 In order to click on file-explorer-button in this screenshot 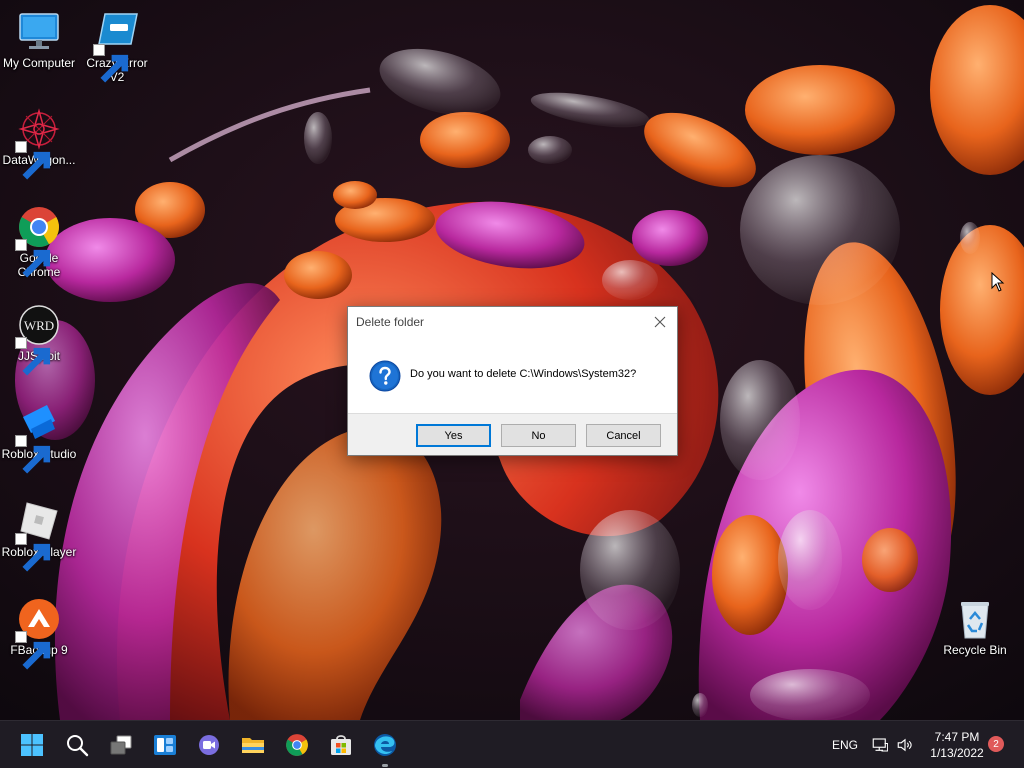, I will do `click(253, 745)`.